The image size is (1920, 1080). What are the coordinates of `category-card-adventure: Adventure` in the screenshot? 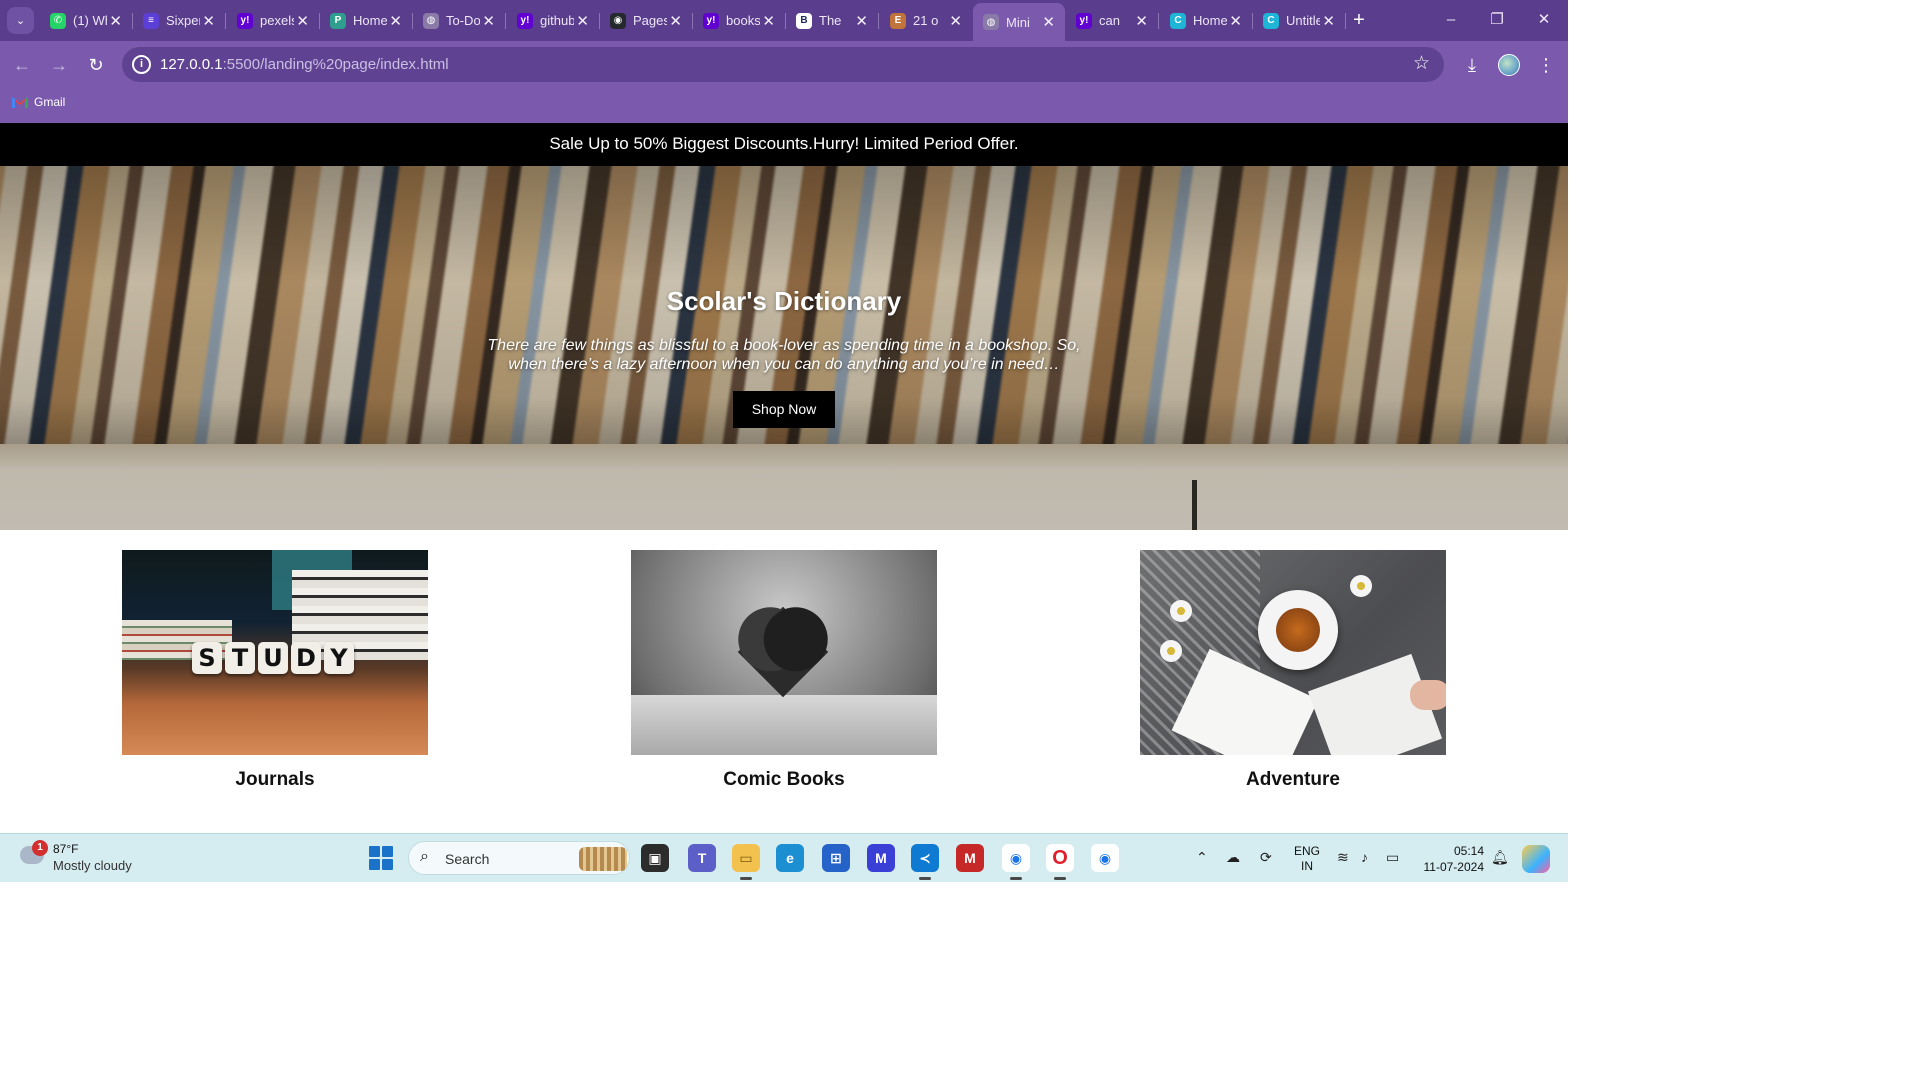 It's located at (1293, 670).